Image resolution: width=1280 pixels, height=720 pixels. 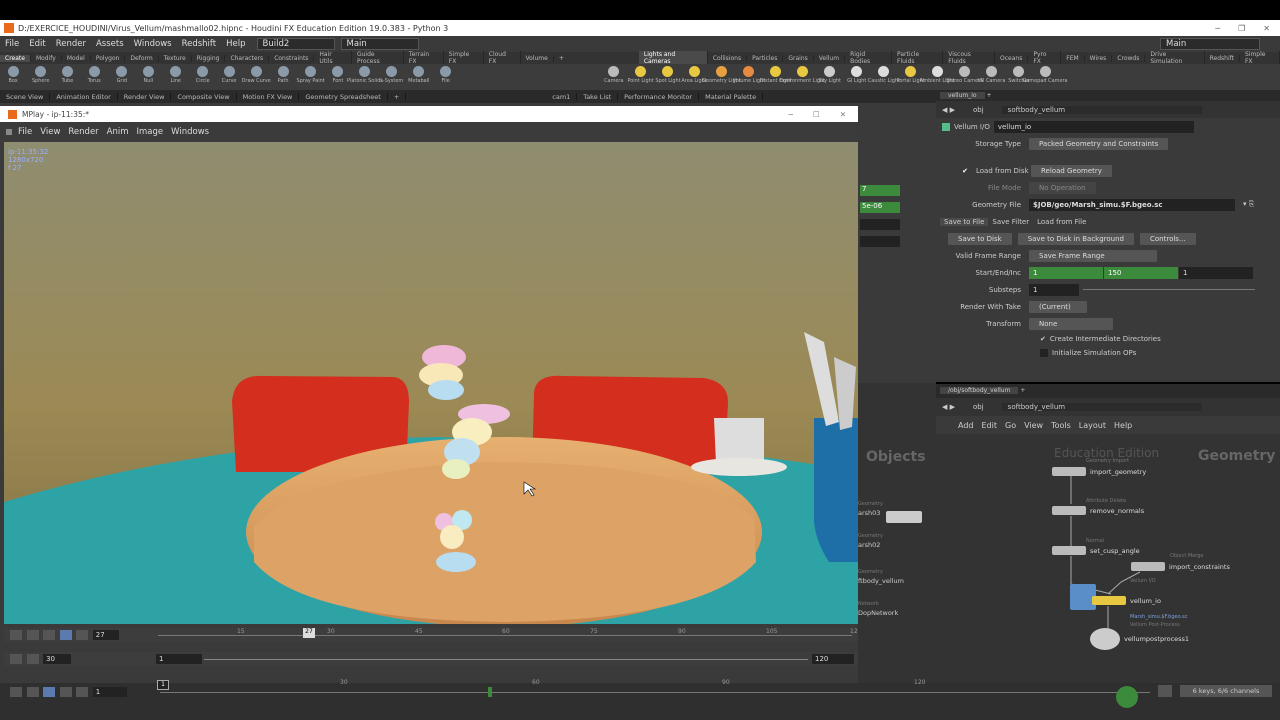 What do you see at coordinates (1073, 58) in the screenshot?
I see `shelf-tab: FEM` at bounding box center [1073, 58].